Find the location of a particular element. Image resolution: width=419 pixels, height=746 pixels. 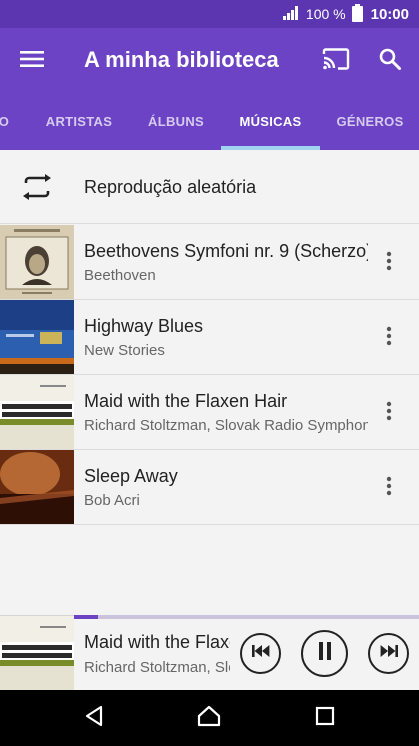

song-artist: New Stories is located at coordinates (124, 350).